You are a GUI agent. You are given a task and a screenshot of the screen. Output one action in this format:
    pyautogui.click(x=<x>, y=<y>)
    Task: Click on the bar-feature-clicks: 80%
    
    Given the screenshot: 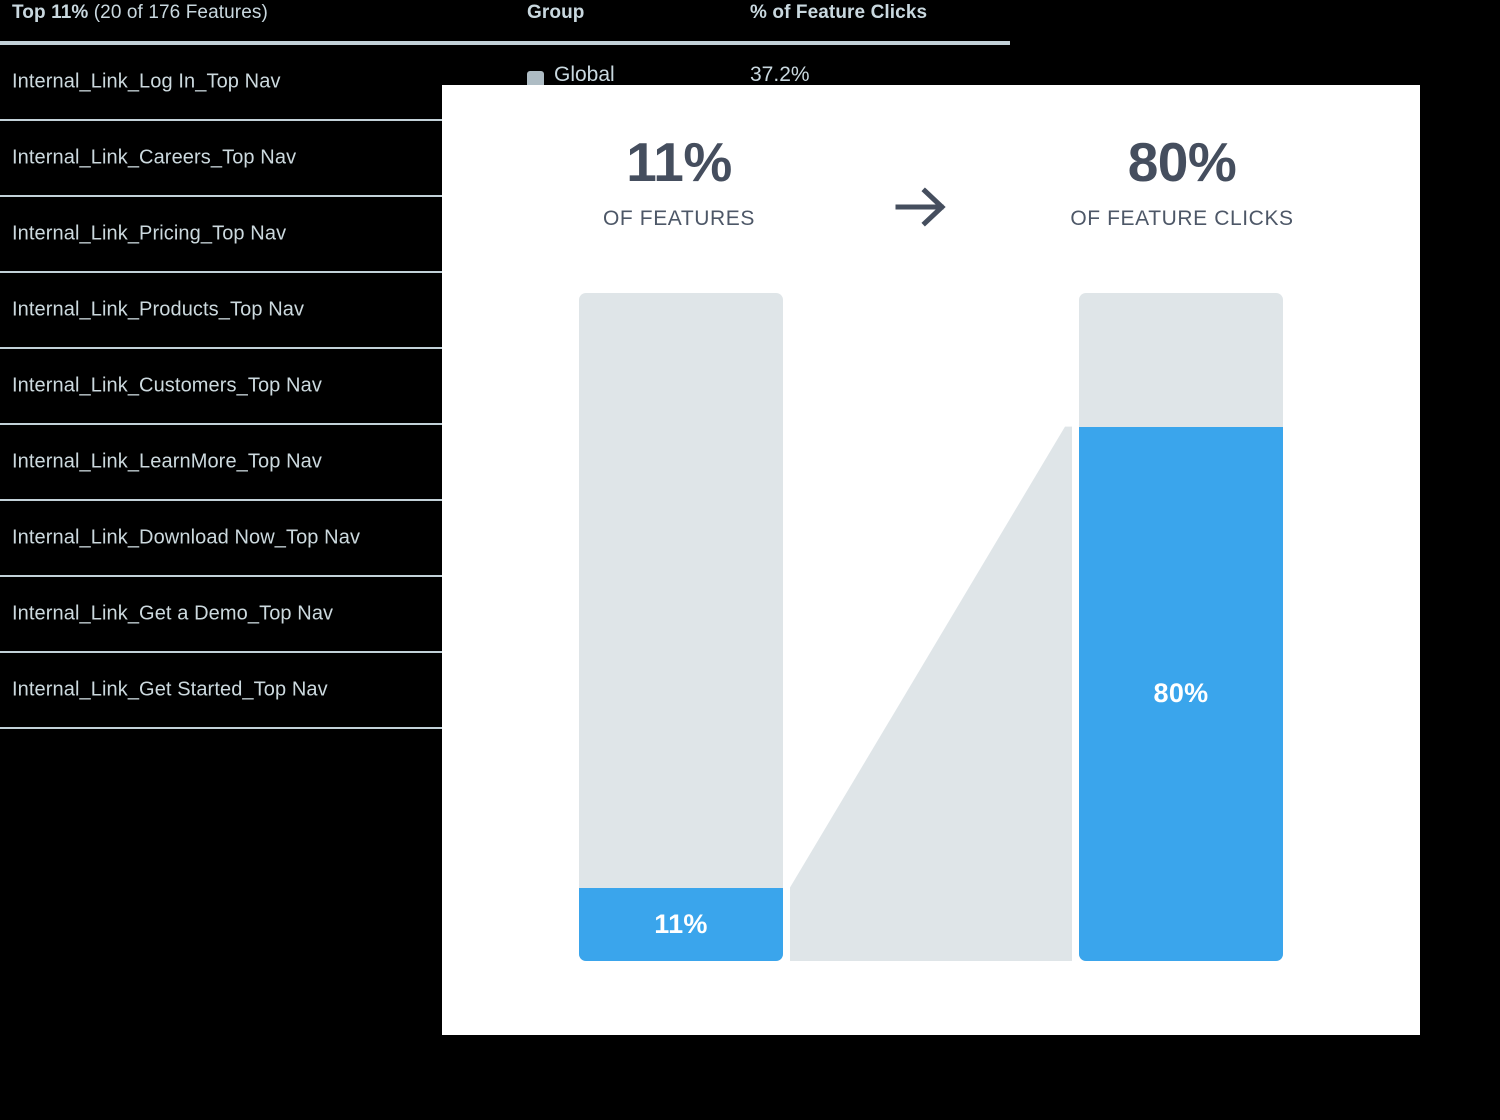 What is the action you would take?
    pyautogui.click(x=1181, y=627)
    